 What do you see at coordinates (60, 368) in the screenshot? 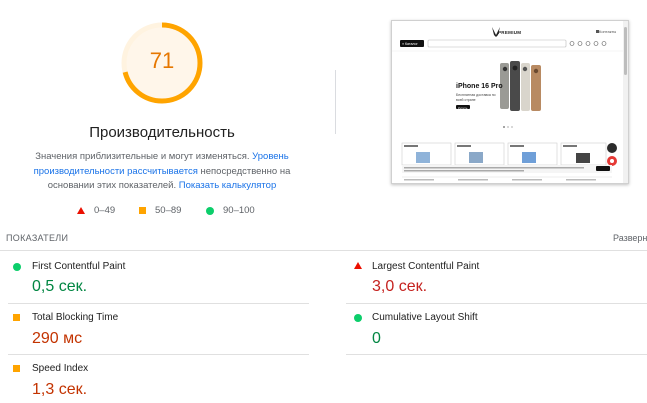
I see `metric-si-name: Speed Index` at bounding box center [60, 368].